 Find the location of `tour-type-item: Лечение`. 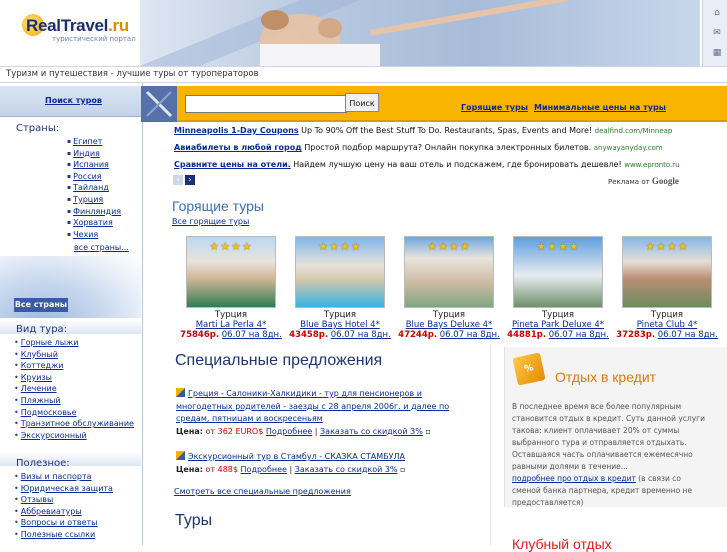

tour-type-item: Лечение is located at coordinates (74, 389).